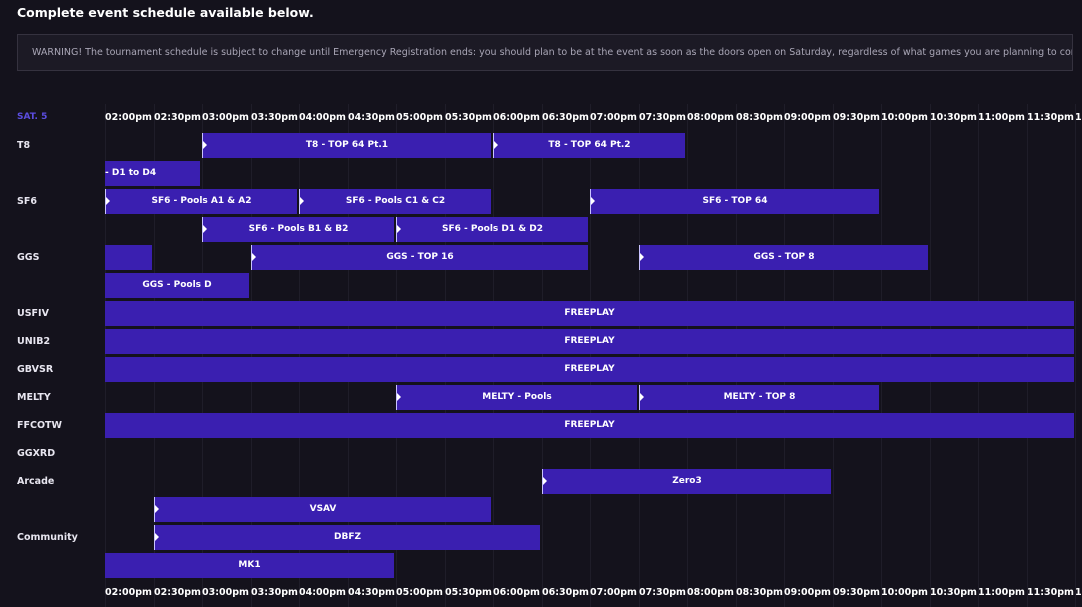 The image size is (1082, 607). I want to click on time-header-bottom: 02:00pm, so click(128, 592).